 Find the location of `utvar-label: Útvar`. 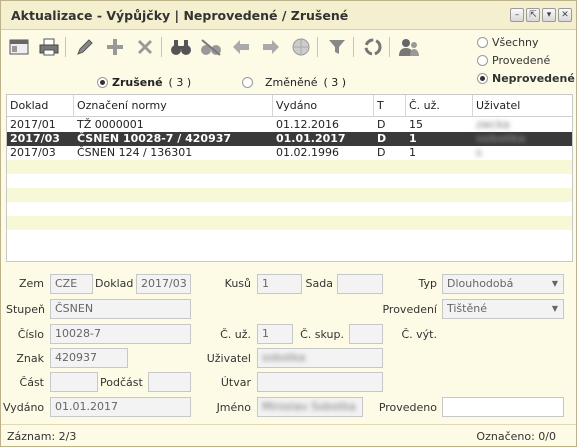

utvar-label: Útvar is located at coordinates (235, 382).